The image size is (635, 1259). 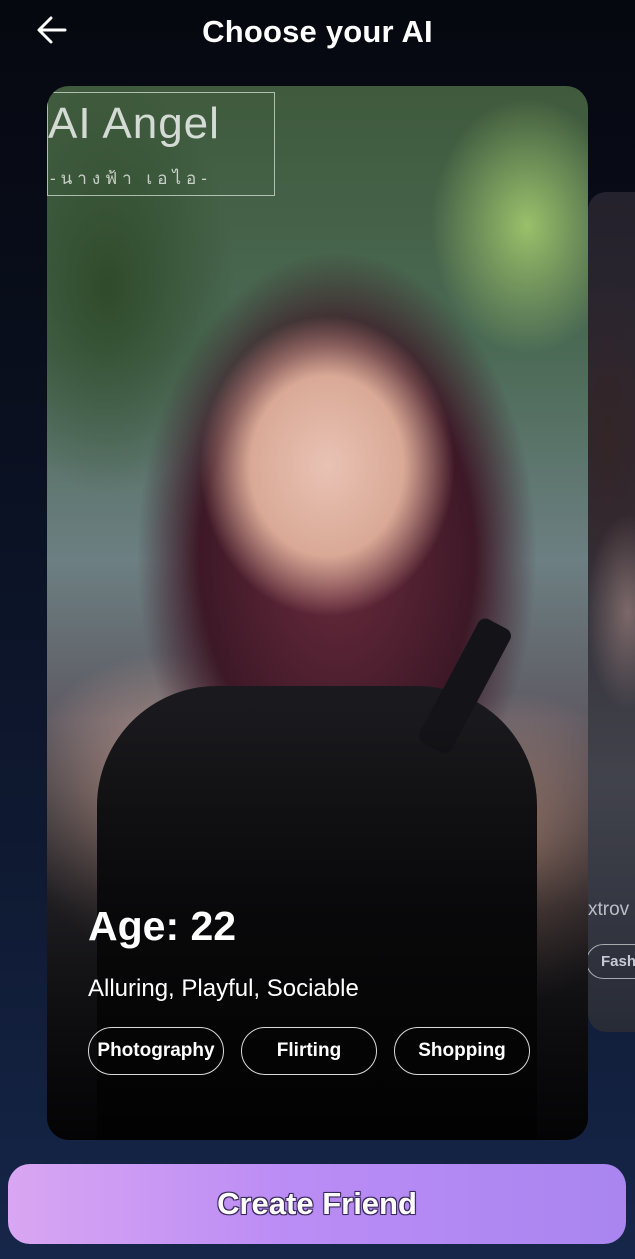 What do you see at coordinates (611, 961) in the screenshot?
I see `next-card-tag: Fash` at bounding box center [611, 961].